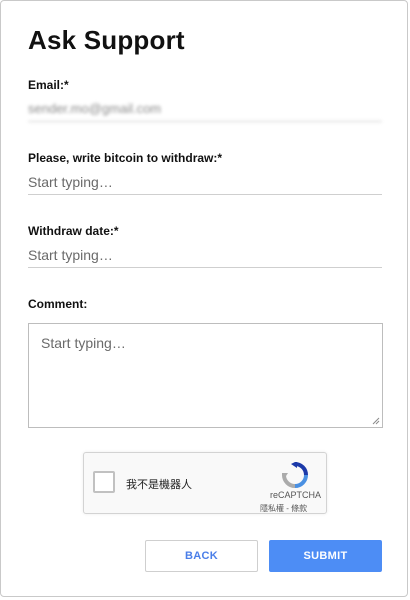 The width and height of the screenshot is (410, 600). What do you see at coordinates (376, 421) in the screenshot?
I see `resize-grip-icon` at bounding box center [376, 421].